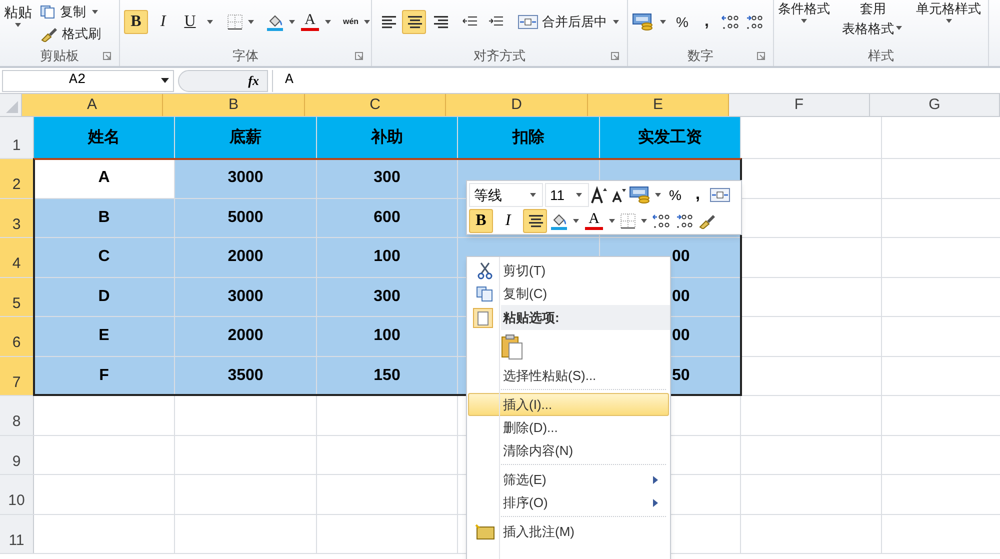 The height and width of the screenshot is (559, 1000). I want to click on font-name-field: 等线, so click(506, 195).